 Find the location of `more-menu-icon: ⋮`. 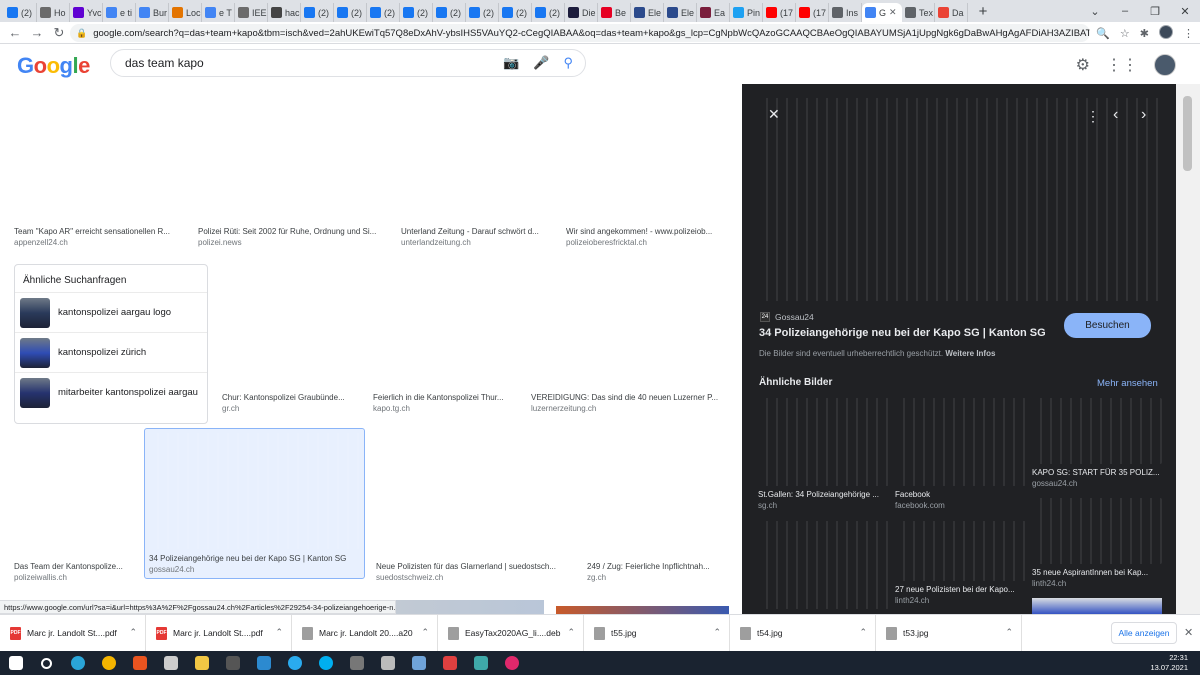

more-menu-icon: ⋮ is located at coordinates (1093, 116).